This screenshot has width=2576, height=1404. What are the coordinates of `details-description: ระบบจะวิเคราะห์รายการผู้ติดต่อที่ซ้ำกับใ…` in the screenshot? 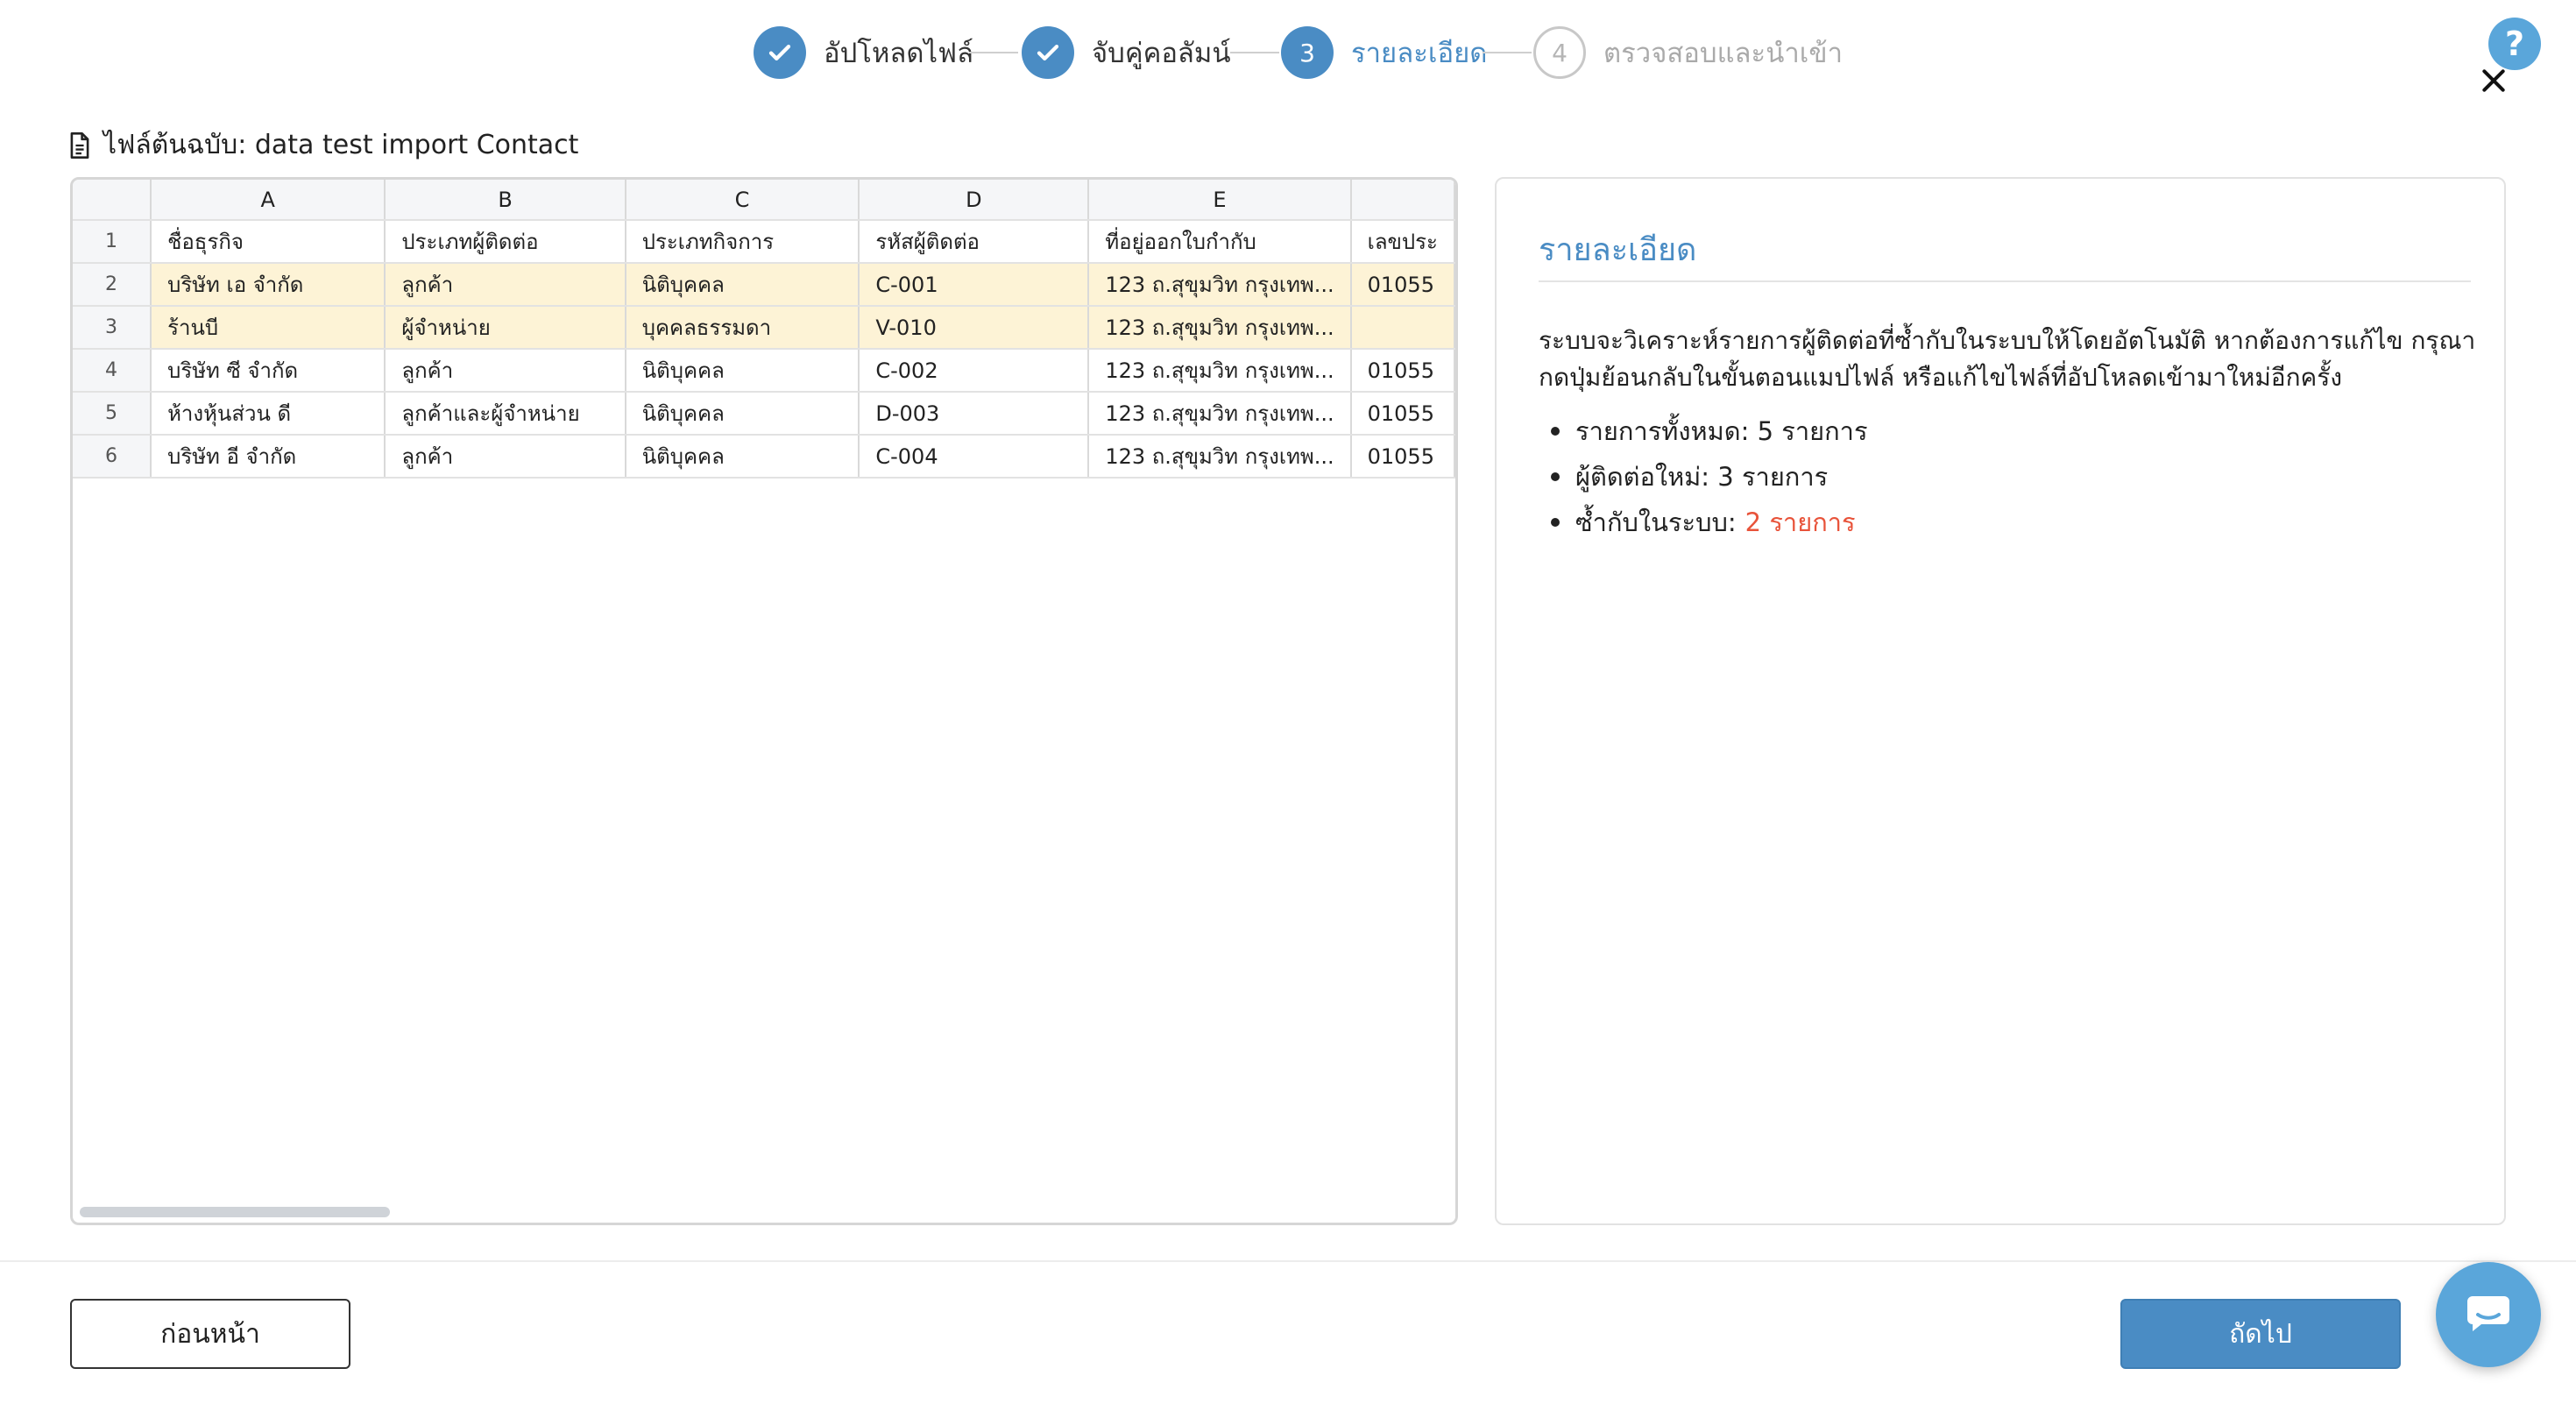 It's located at (2007, 359).